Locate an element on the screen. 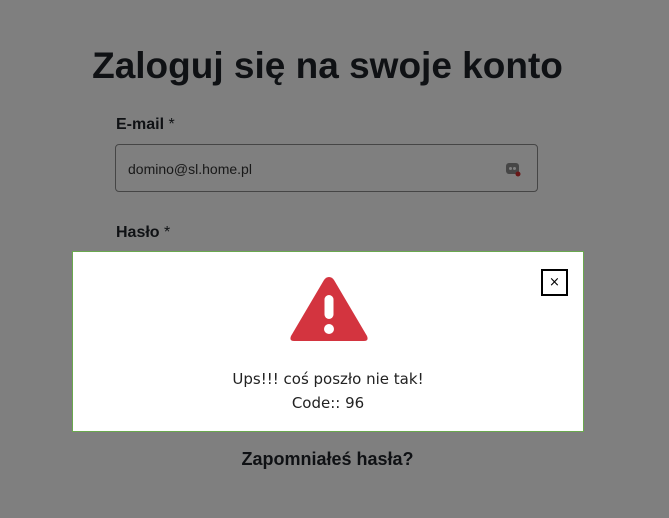 The width and height of the screenshot is (669, 518). close-button: × is located at coordinates (554, 282).